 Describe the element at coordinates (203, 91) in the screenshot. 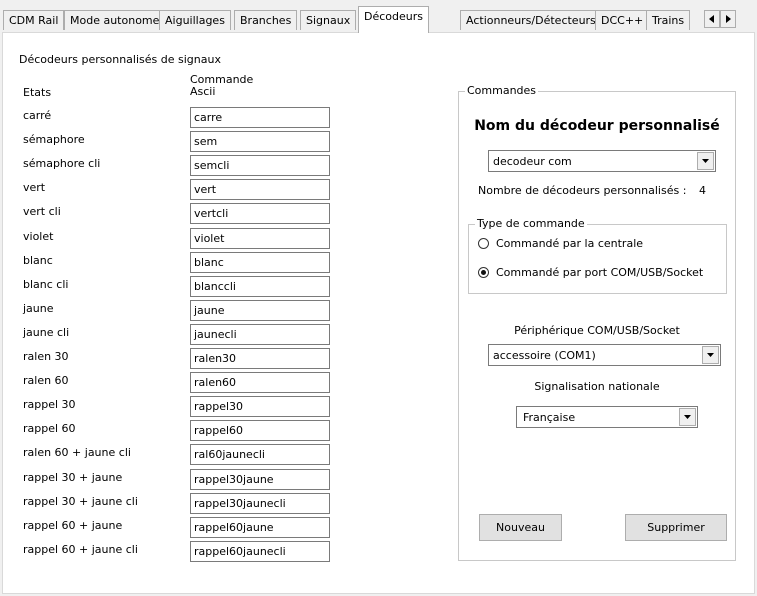

I see `col-command-header-line2: Ascii` at that location.